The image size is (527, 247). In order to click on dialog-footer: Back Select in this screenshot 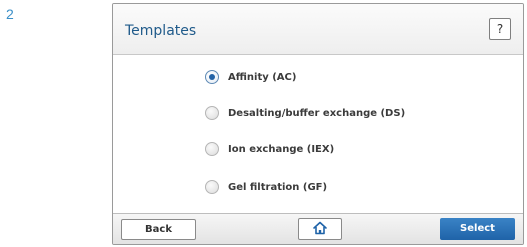, I will do `click(318, 228)`.